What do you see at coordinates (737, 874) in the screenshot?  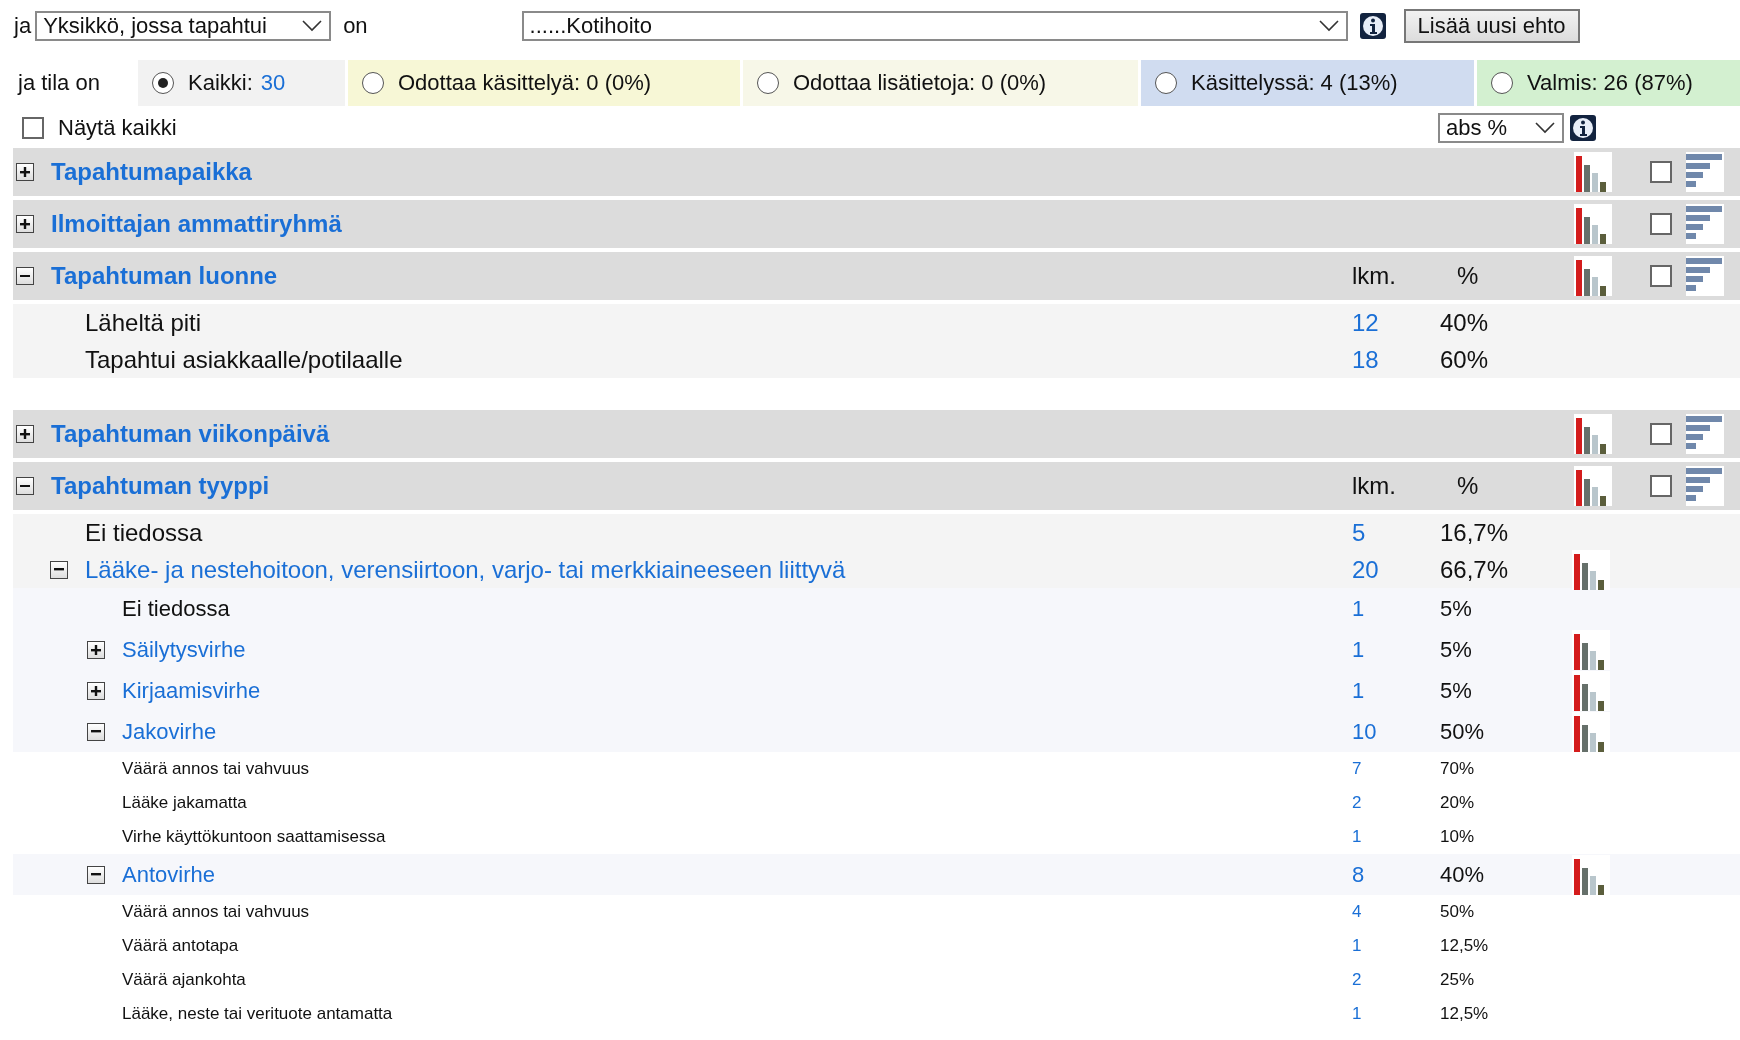 I see `category-link: Antovirhe` at bounding box center [737, 874].